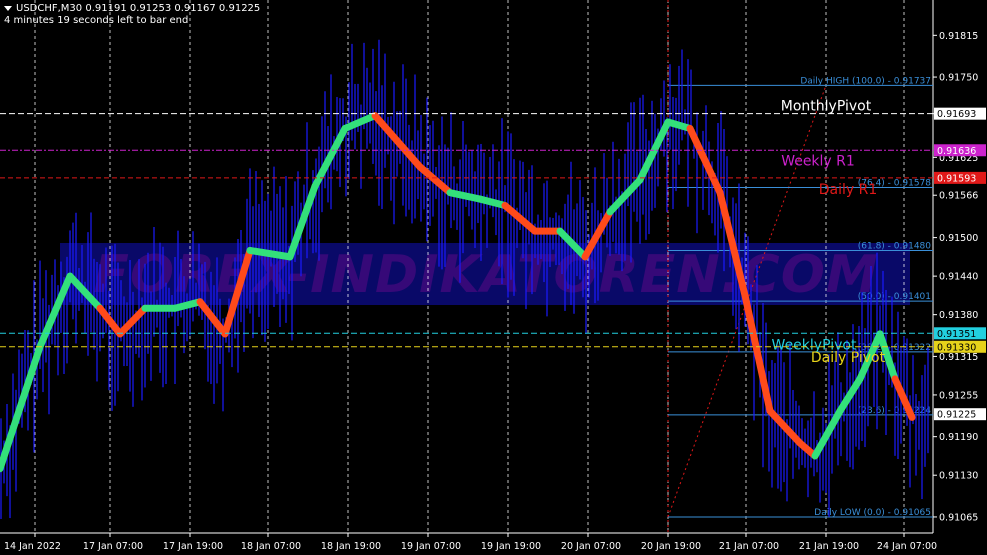 The image size is (987, 555). I want to click on time-tick-label: 21 Jan 19:00, so click(829, 546).